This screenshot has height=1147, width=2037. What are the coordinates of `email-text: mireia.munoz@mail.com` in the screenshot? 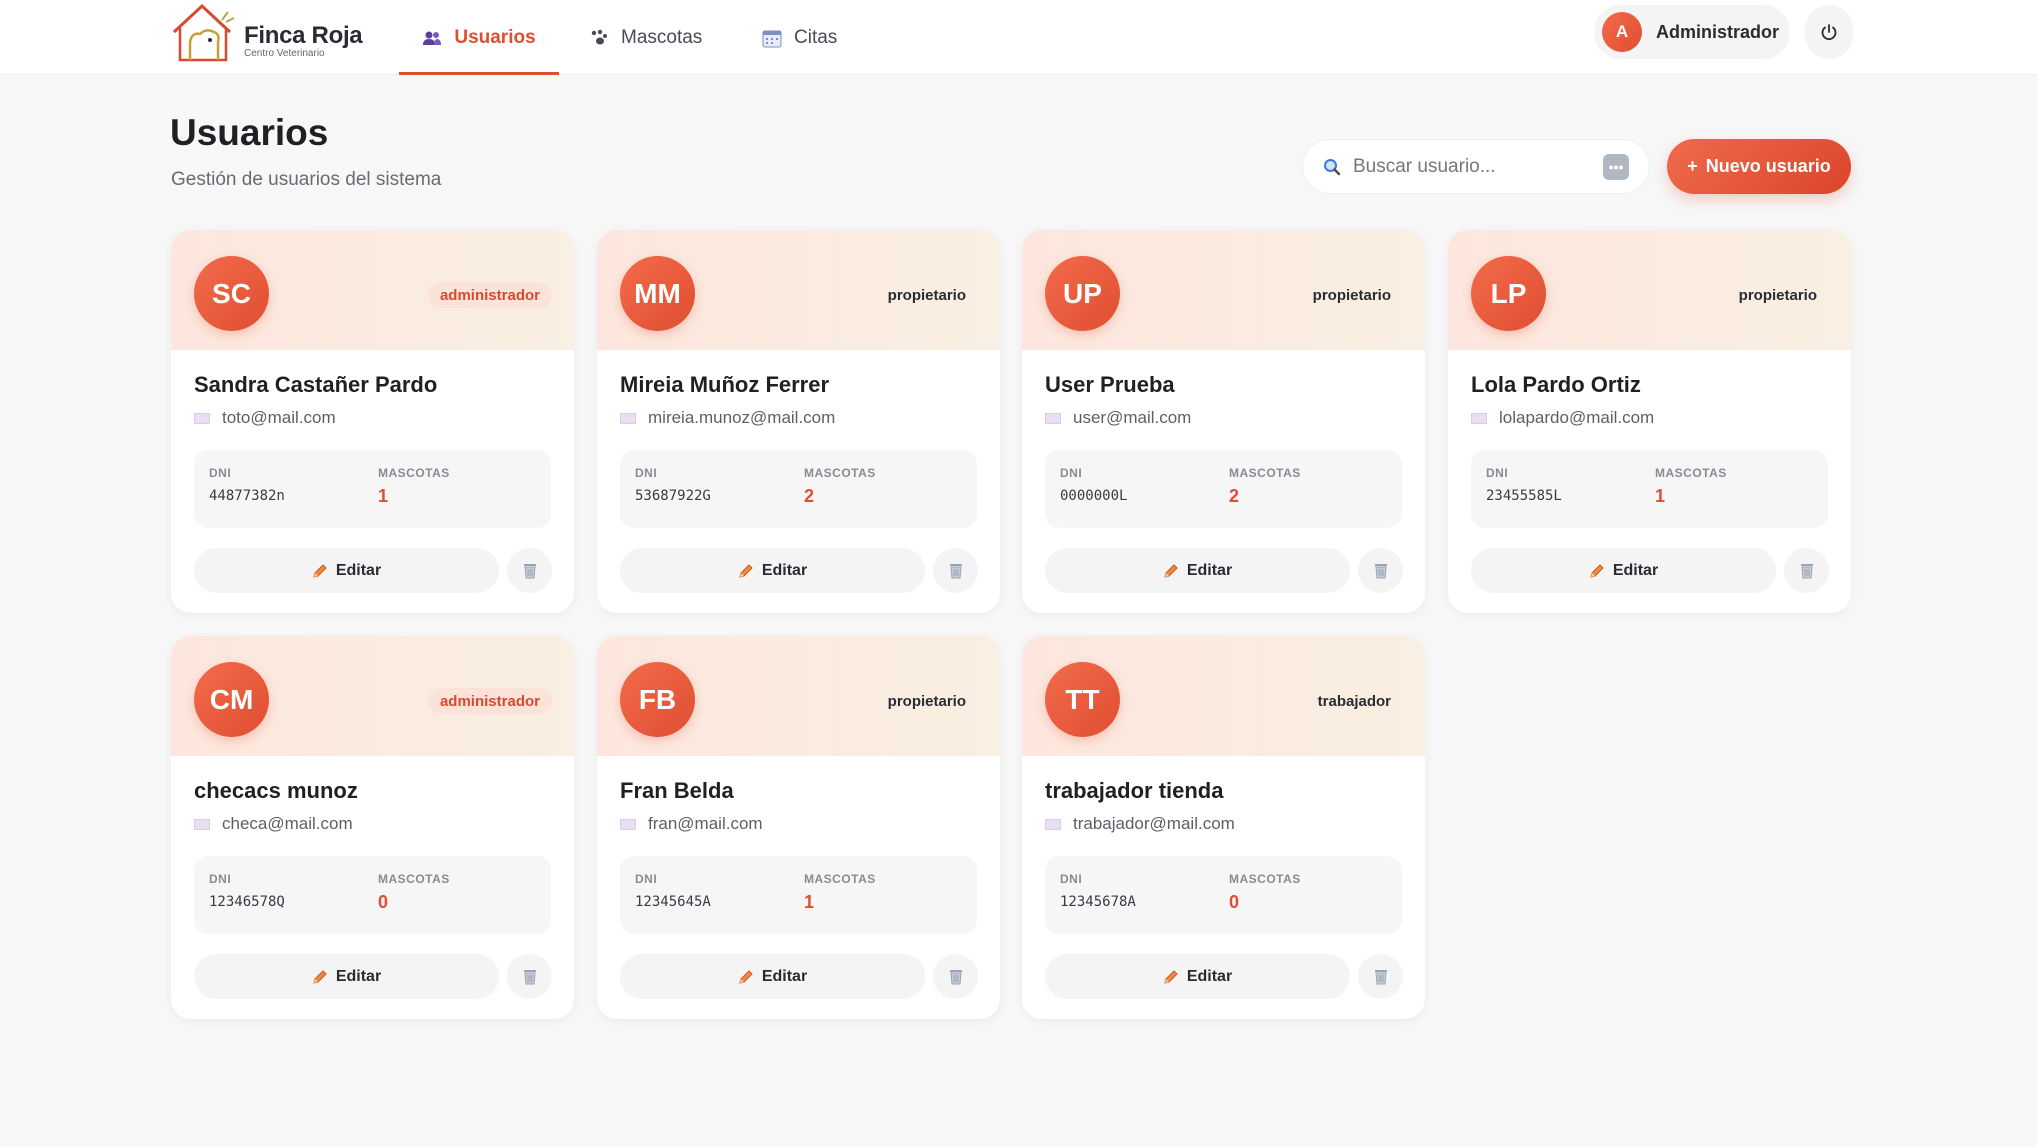 It's located at (742, 417).